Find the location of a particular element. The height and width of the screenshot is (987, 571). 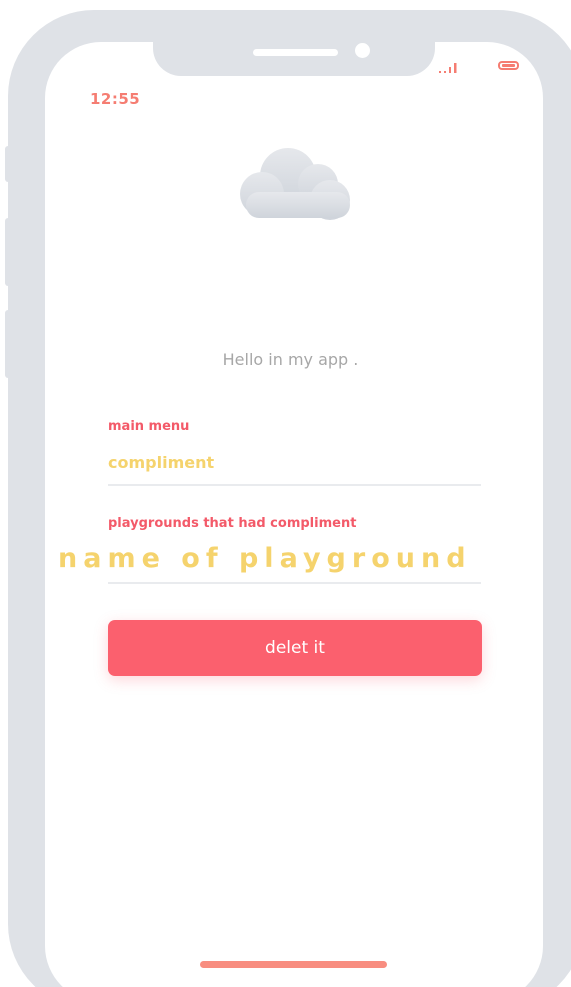

main-menu-underline is located at coordinates (294, 485).